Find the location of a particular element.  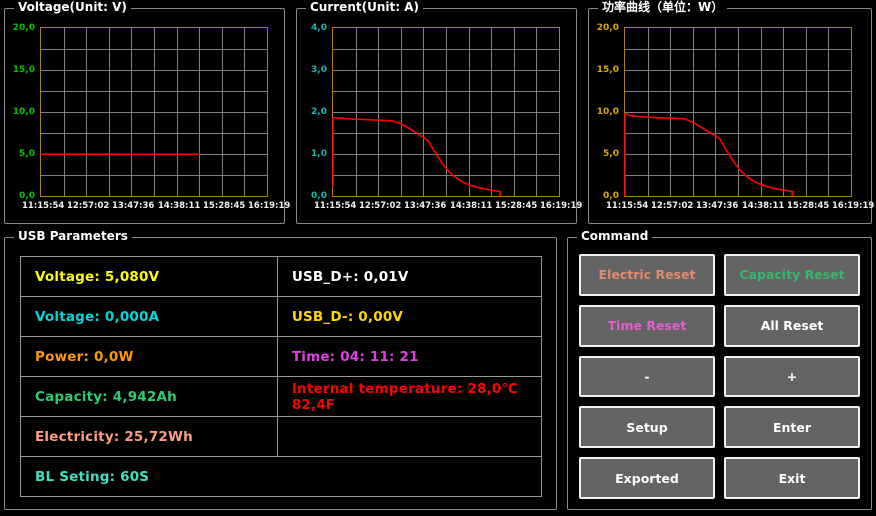

usb-parameter-row: Power: 0,0W Time: 04: 11: 21 is located at coordinates (281, 357).